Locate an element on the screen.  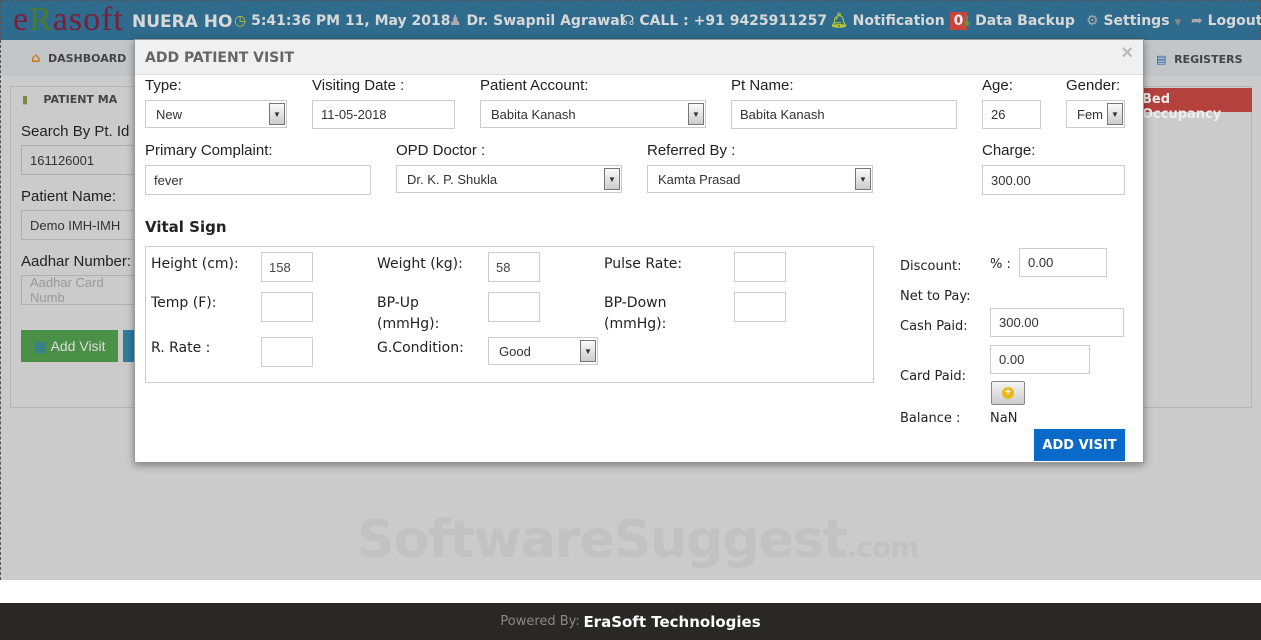
nav-dashboard: ⌂ DASHBOARD is located at coordinates (78, 58).